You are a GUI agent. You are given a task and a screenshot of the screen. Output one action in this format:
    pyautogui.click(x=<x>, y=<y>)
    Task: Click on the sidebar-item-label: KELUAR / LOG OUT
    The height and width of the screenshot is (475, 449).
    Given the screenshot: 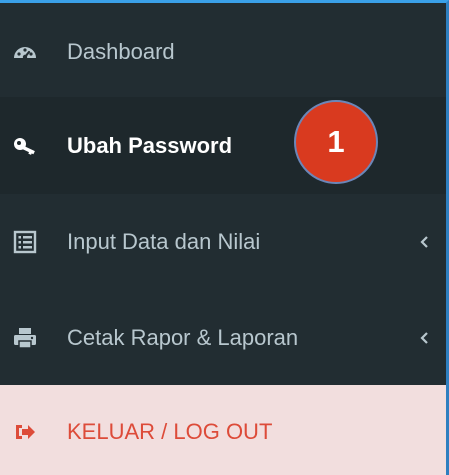 What is the action you would take?
    pyautogui.click(x=170, y=431)
    